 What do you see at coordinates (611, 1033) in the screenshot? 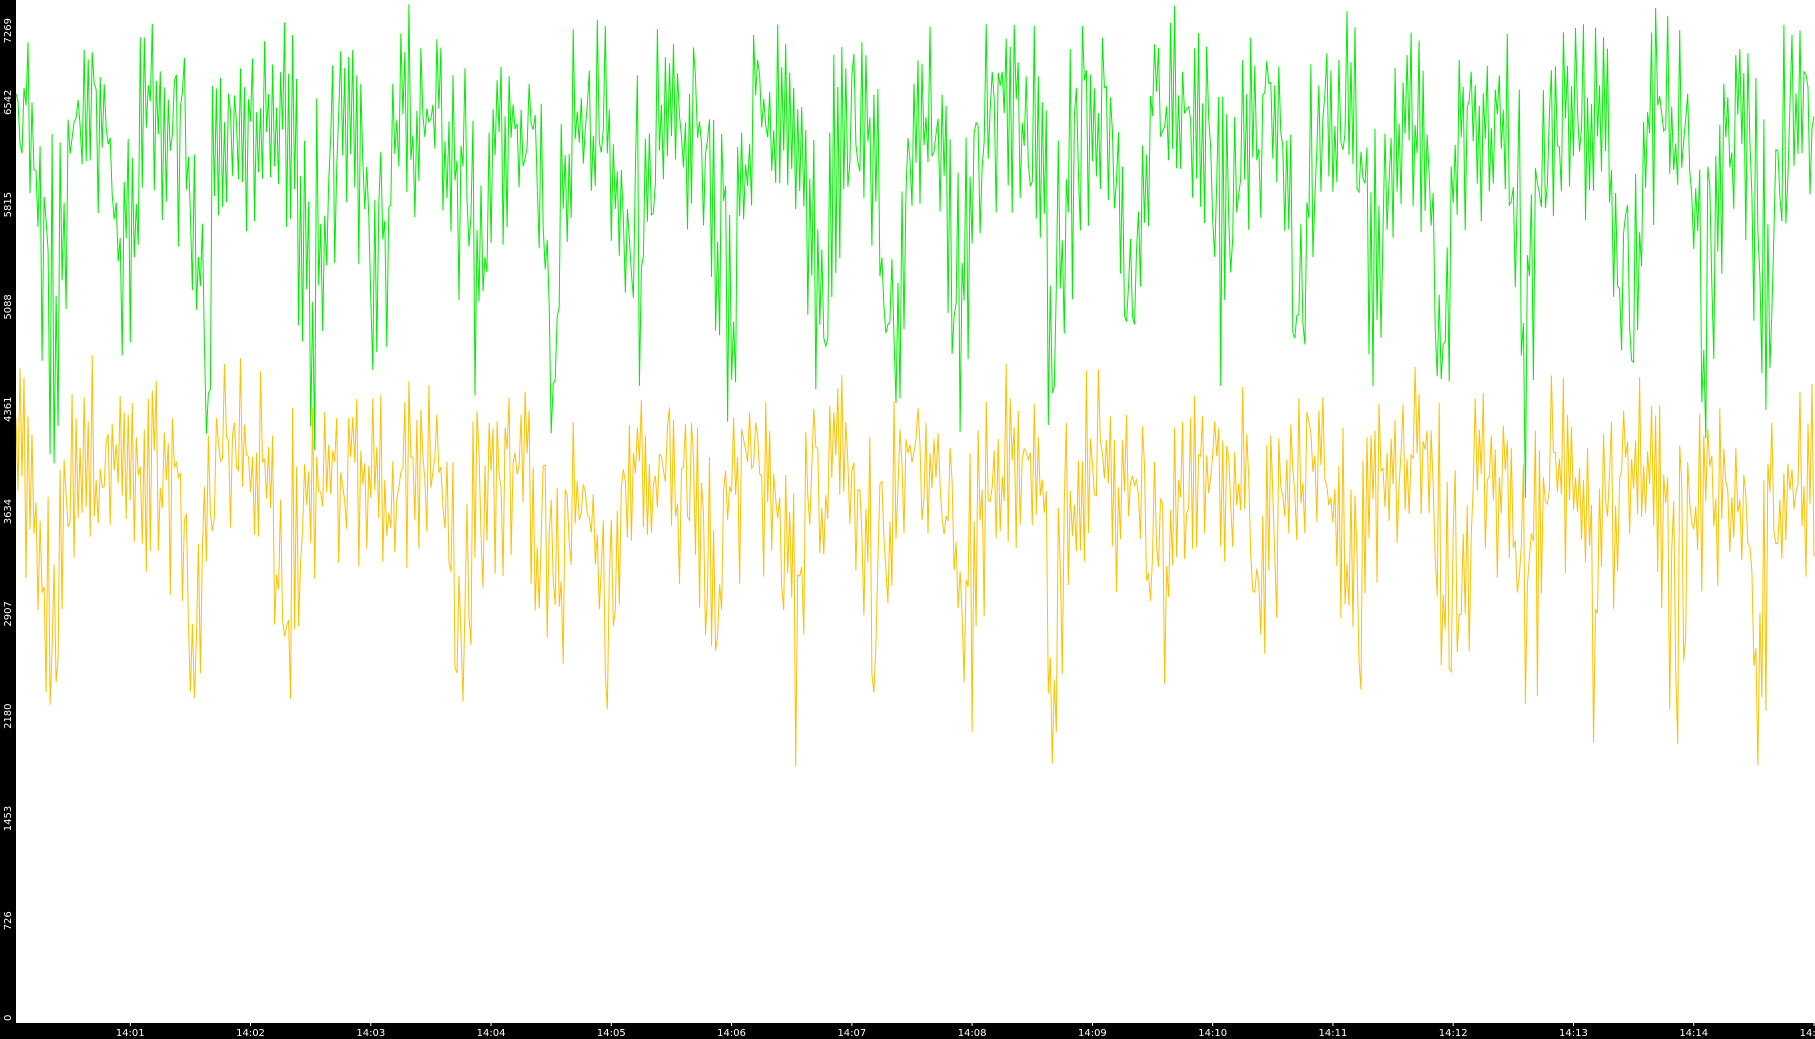
I see `x-tick-label: 14:05` at bounding box center [611, 1033].